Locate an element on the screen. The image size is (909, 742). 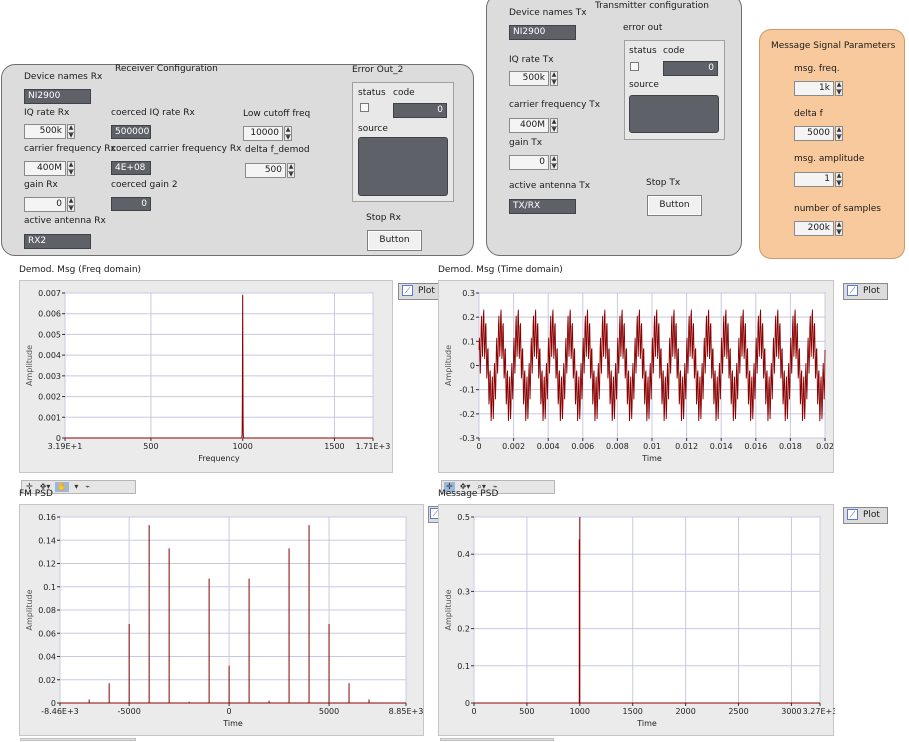
y-tick-label: 0.3 is located at coordinates (463, 591).